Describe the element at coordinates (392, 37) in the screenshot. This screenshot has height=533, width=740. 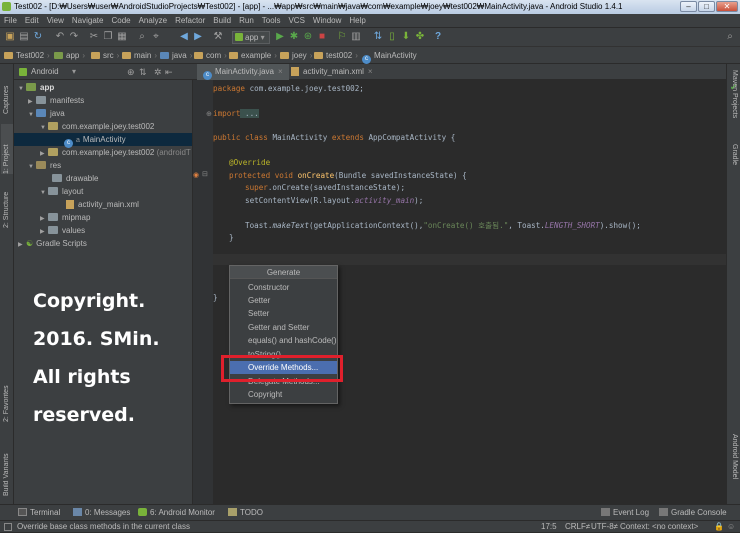
I see `avd-manager-icon: ▯` at that location.